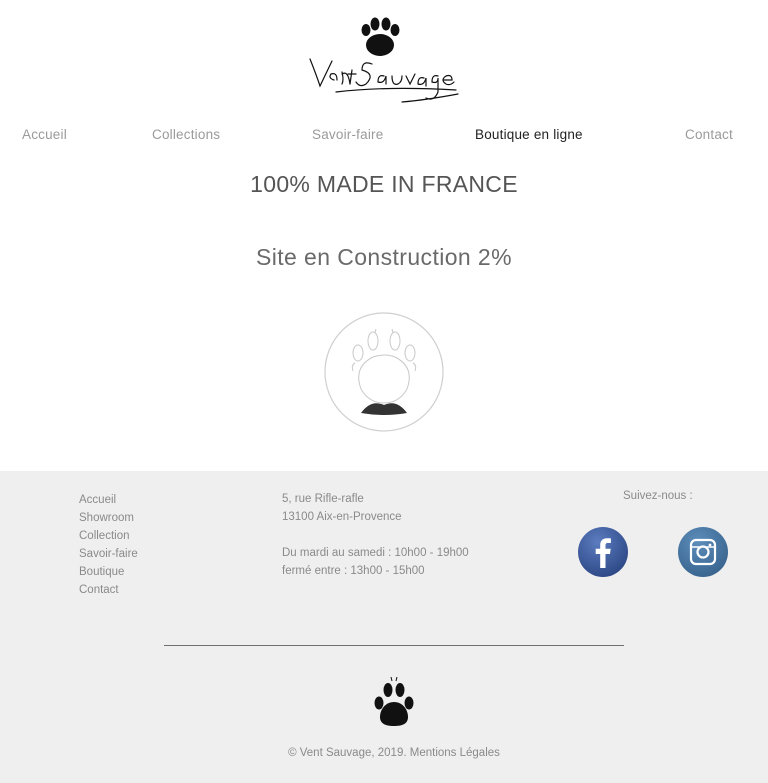  I want to click on footer-link-collection: Collection, so click(108, 536).